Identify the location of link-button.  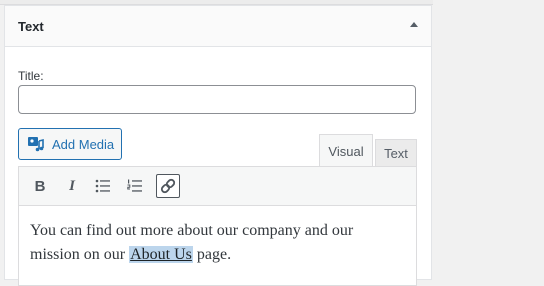
(168, 186).